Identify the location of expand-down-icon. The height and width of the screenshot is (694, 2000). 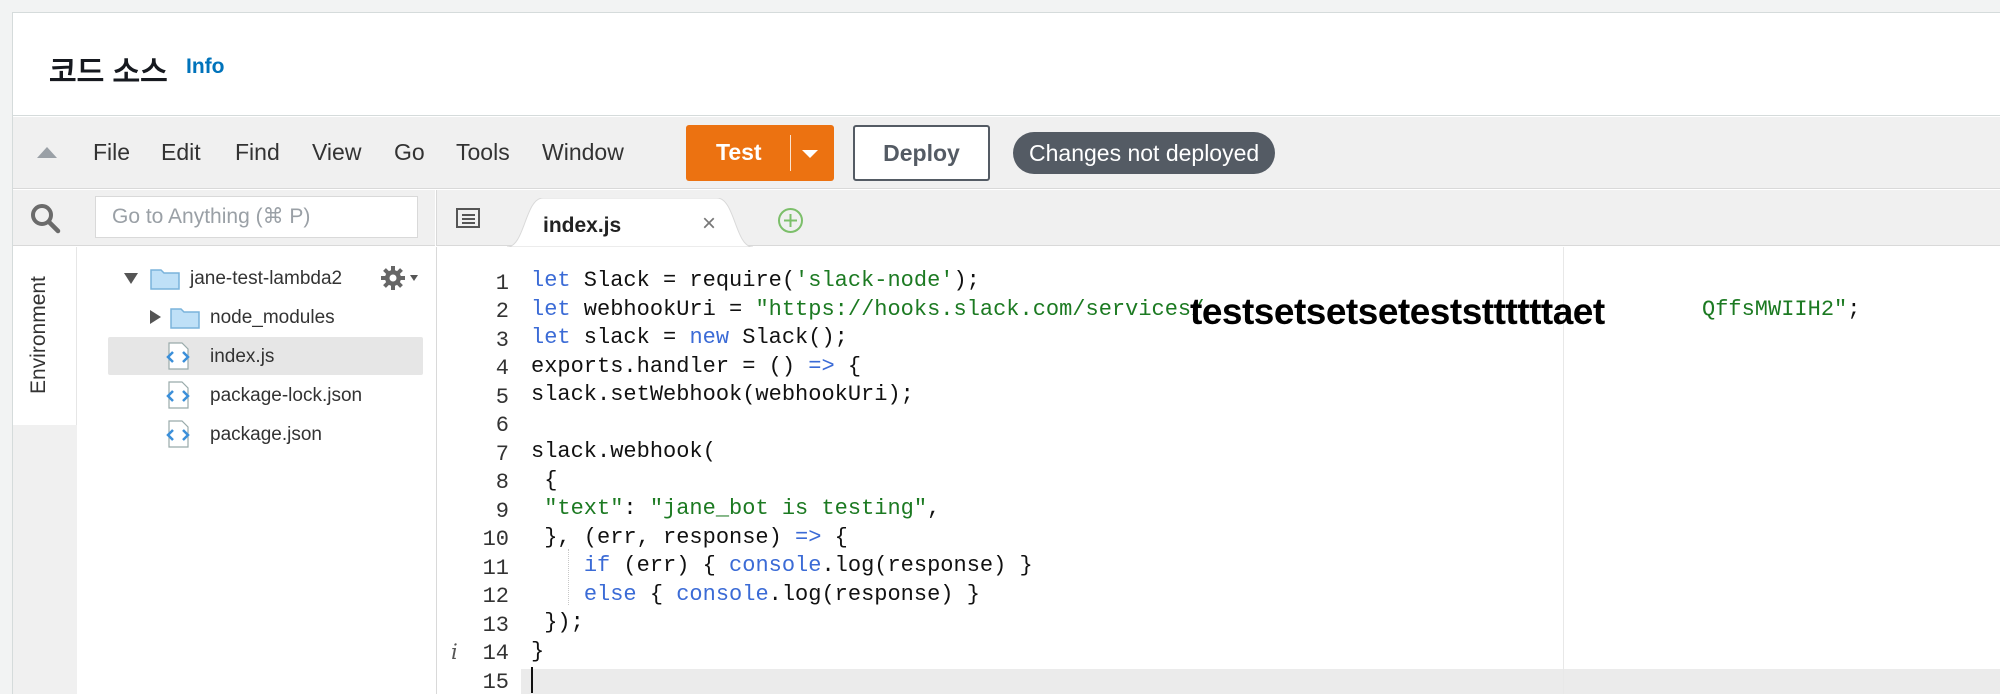
(131, 278).